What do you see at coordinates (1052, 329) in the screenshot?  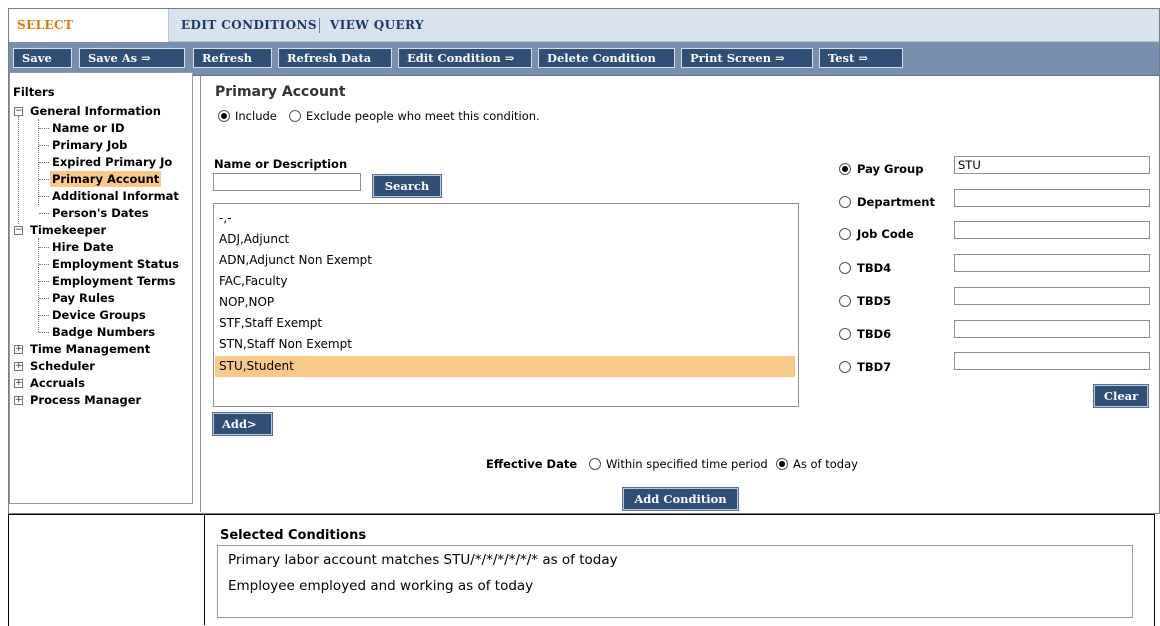 I see `tbd6-input` at bounding box center [1052, 329].